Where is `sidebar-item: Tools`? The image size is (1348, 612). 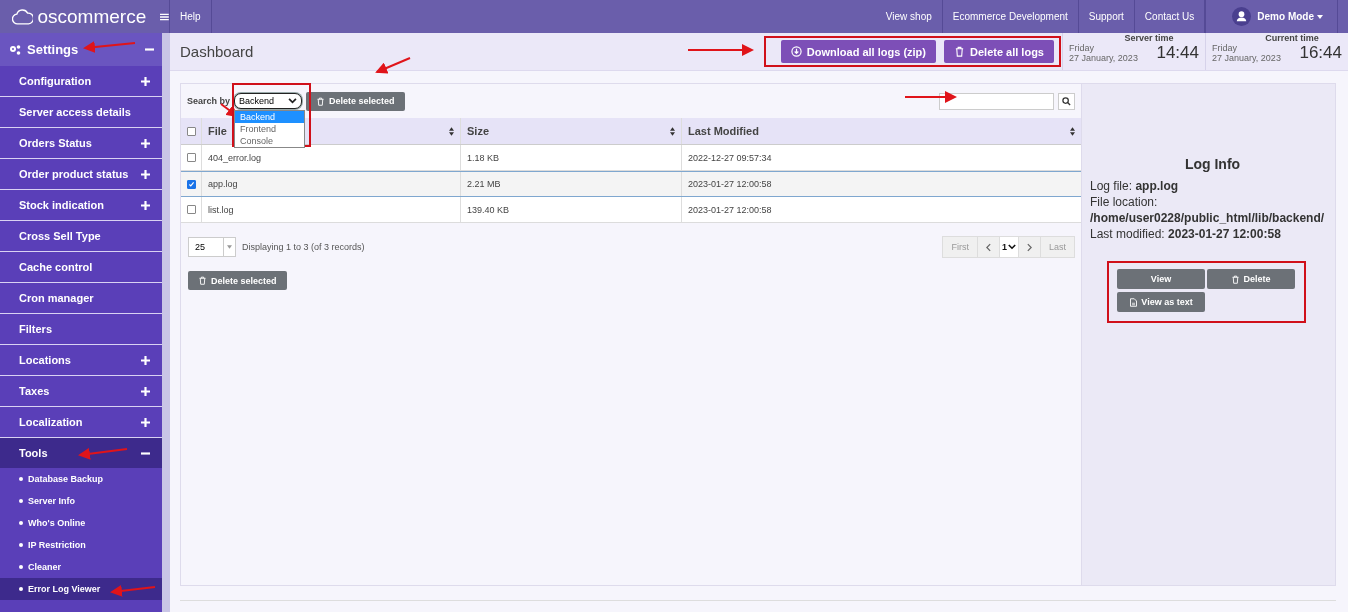 sidebar-item: Tools is located at coordinates (33, 453).